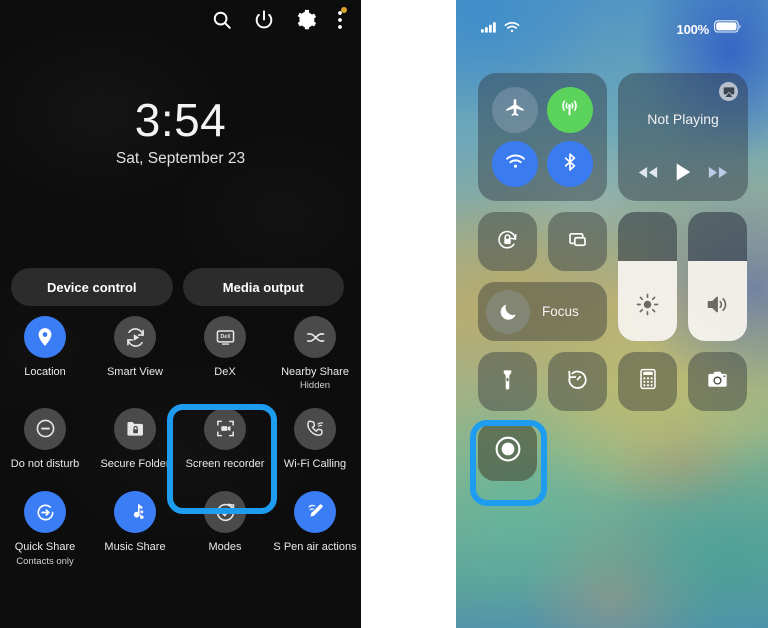  What do you see at coordinates (180, 159) in the screenshot?
I see `clock-date: Sat, September 23` at bounding box center [180, 159].